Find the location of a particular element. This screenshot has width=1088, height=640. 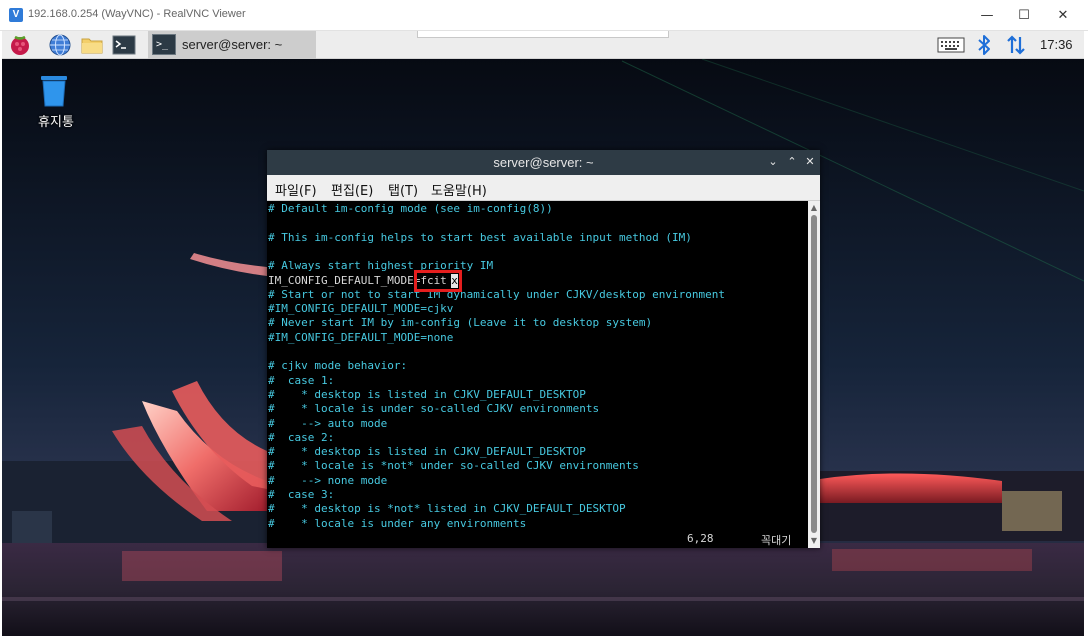

raspberry-menu-icon is located at coordinates (20, 45).